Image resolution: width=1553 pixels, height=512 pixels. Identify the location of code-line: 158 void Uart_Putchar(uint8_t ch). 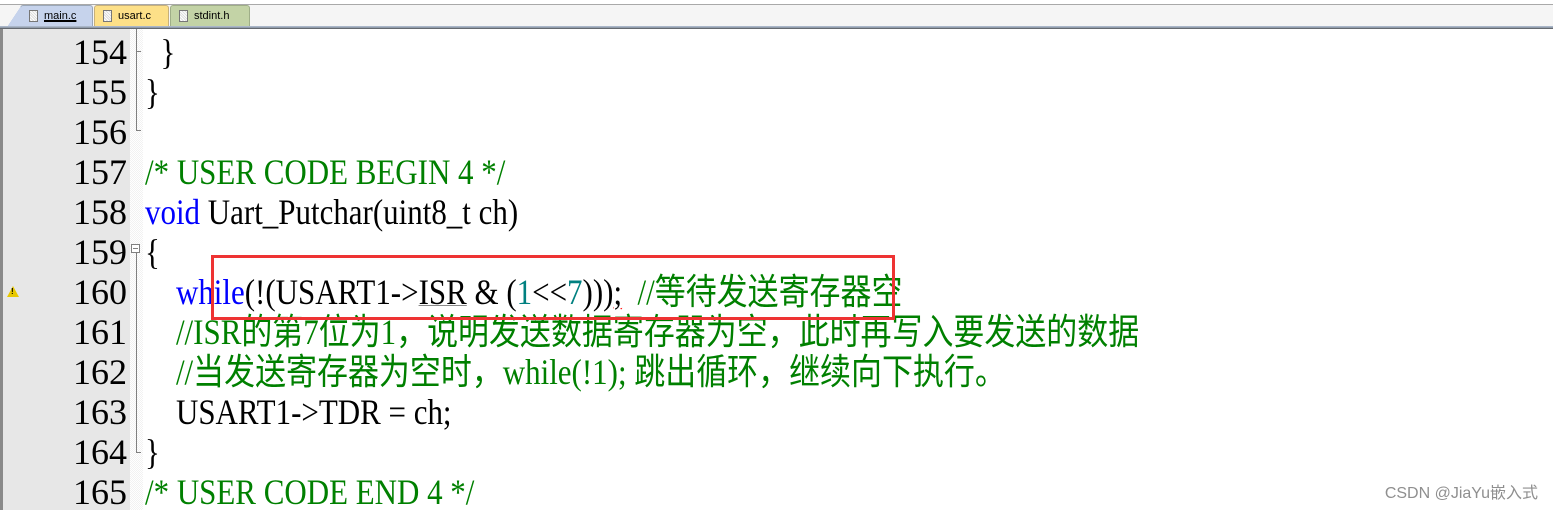
(776, 212).